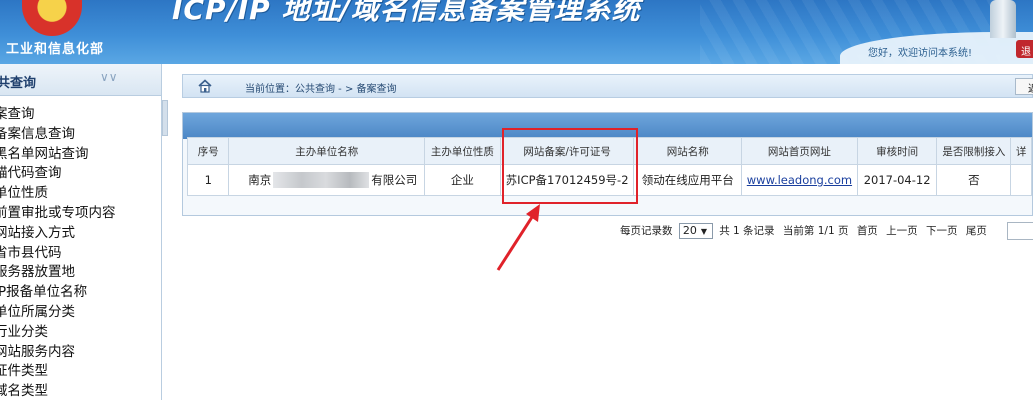  What do you see at coordinates (80, 115) in the screenshot?
I see `sidebar-item: 案查询` at bounding box center [80, 115].